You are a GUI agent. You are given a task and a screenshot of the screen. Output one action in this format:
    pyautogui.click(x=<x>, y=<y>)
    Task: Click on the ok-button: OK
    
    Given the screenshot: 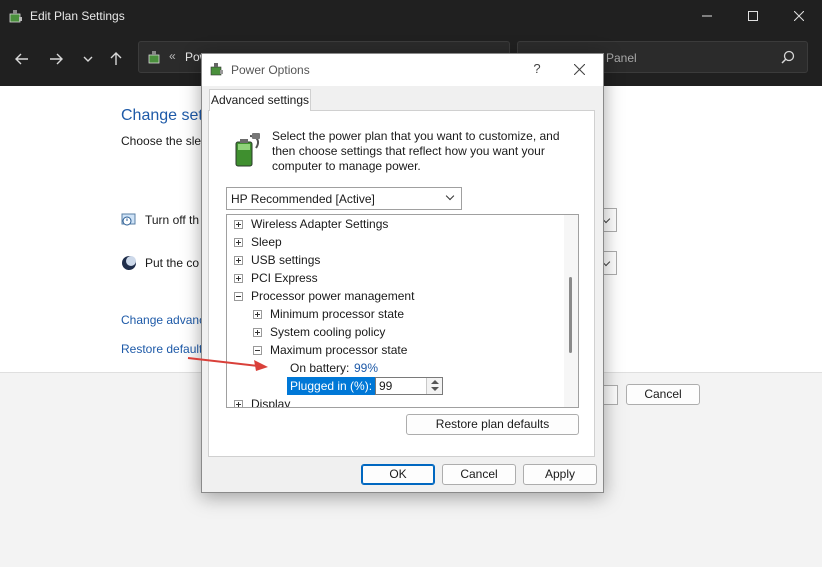 What is the action you would take?
    pyautogui.click(x=398, y=474)
    